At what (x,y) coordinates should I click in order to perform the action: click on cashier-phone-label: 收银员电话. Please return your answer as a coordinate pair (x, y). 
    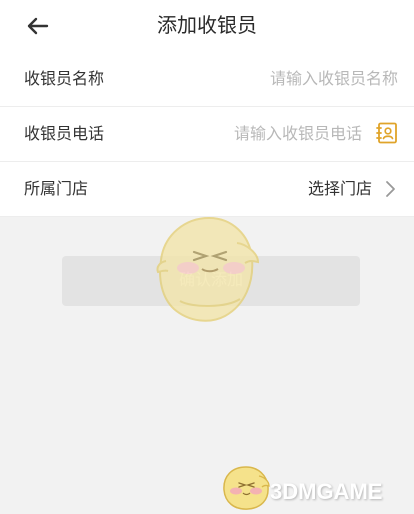
    Looking at the image, I should click on (64, 133).